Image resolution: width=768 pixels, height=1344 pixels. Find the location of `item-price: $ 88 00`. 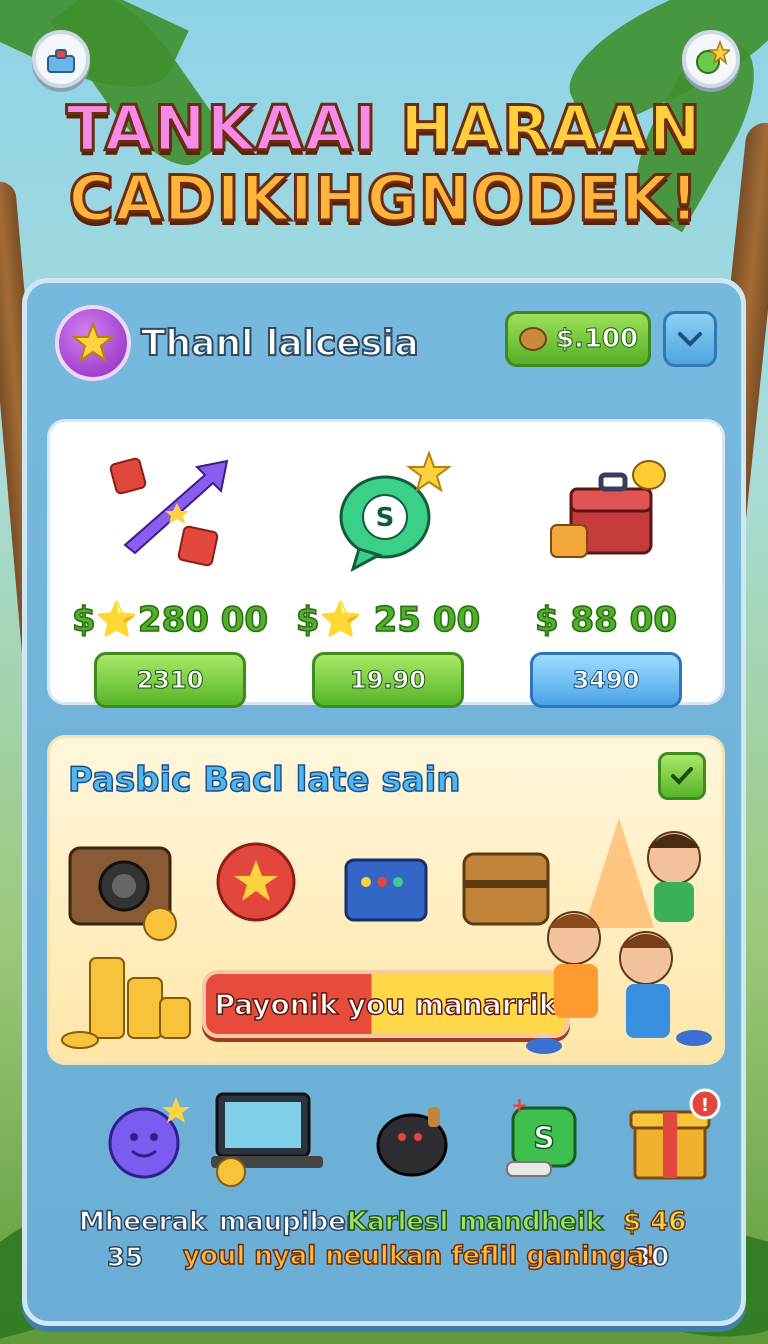

item-price: $ 88 00 is located at coordinates (605, 620).